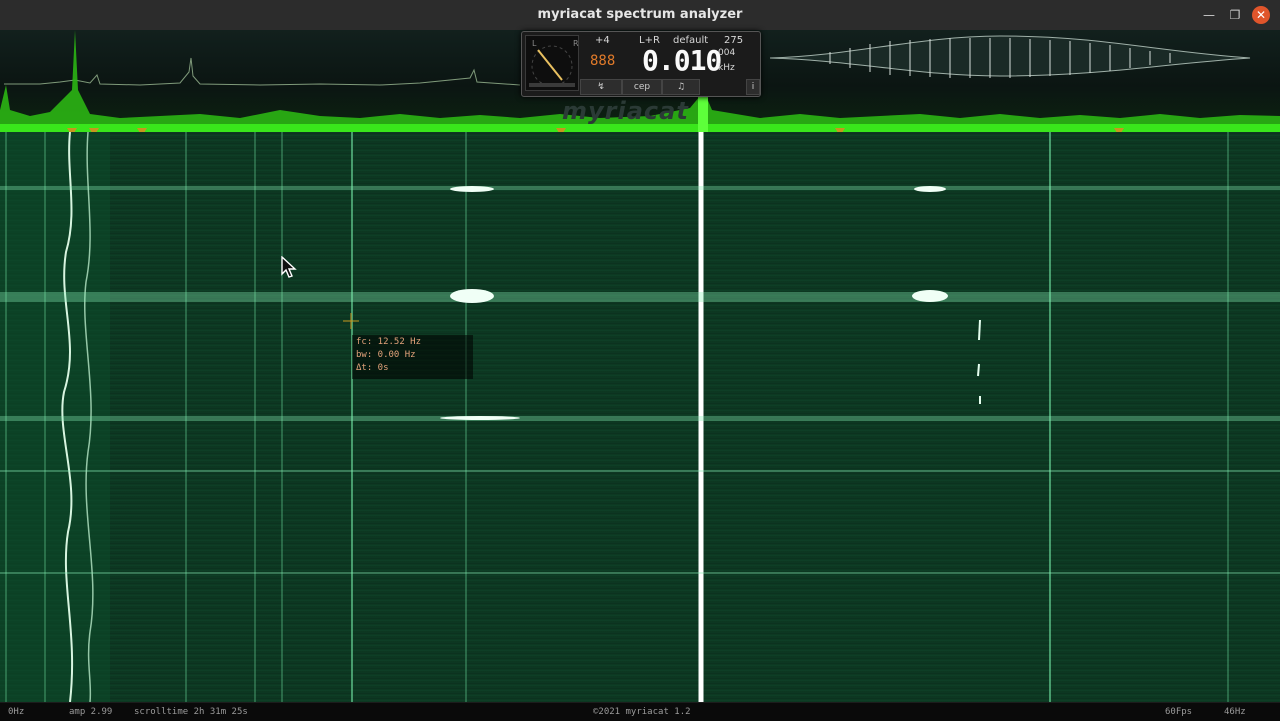  Describe the element at coordinates (601, 87) in the screenshot. I see `tuning-fork-button: ↯` at that location.